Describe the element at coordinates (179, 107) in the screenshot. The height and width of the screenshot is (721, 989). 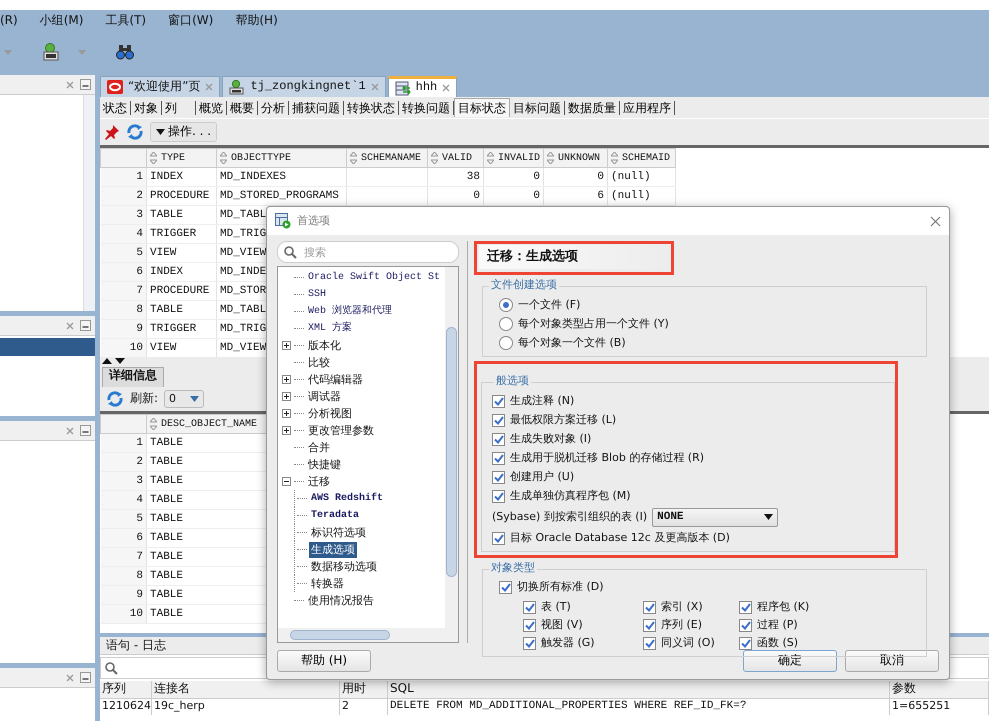
I see `view-tab: 列` at that location.